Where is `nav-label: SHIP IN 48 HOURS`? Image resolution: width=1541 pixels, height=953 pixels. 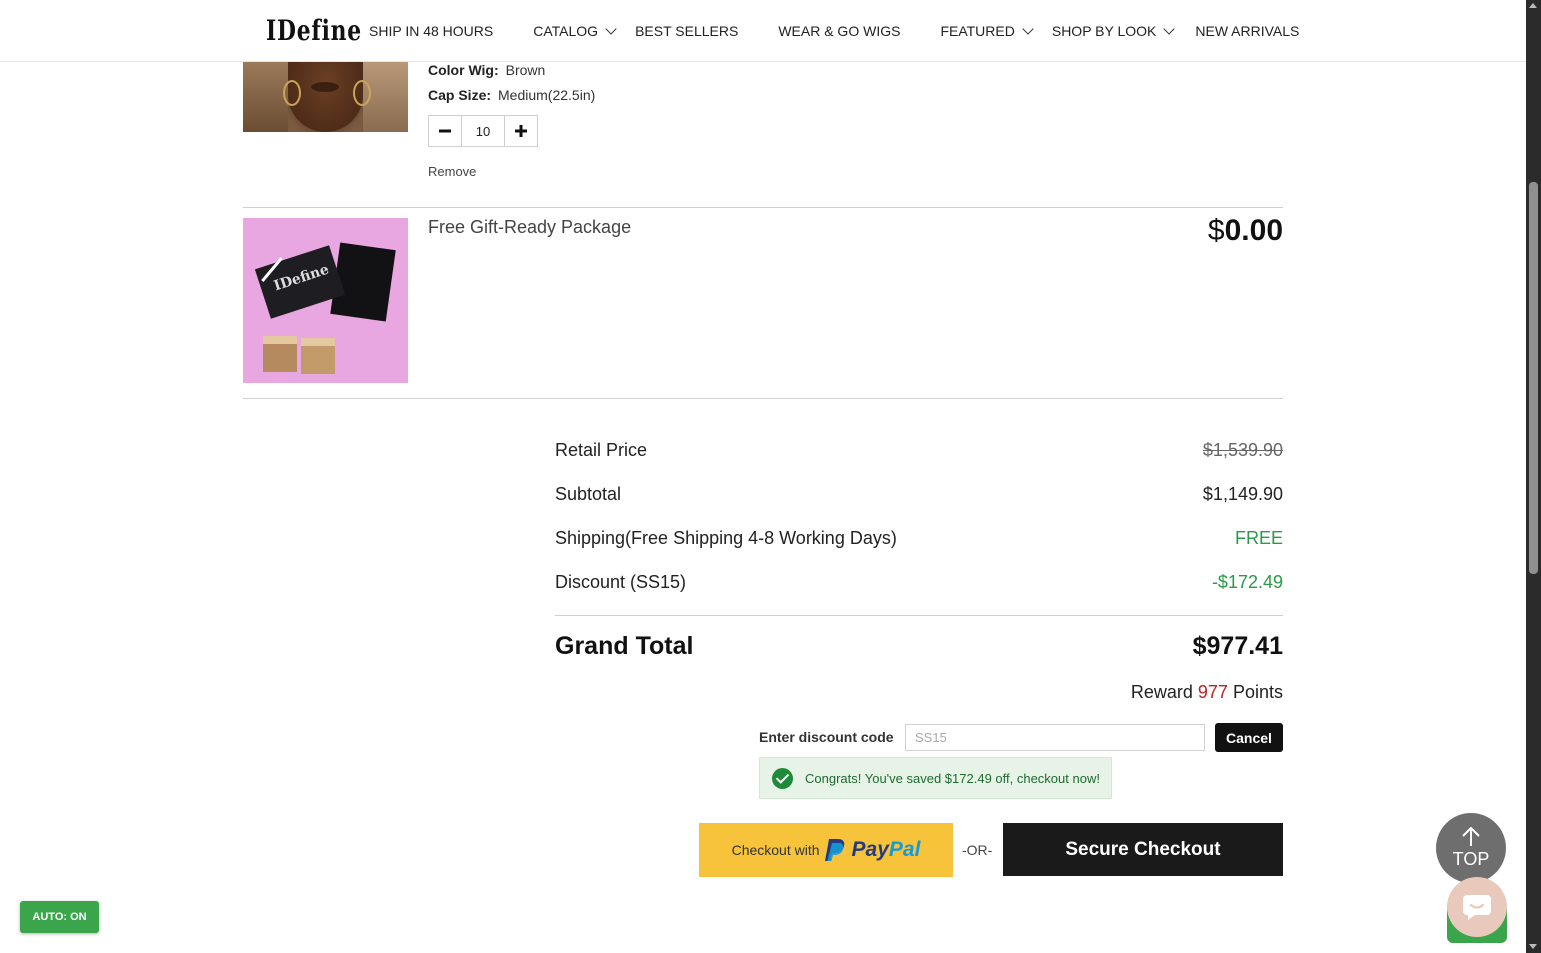 nav-label: SHIP IN 48 HOURS is located at coordinates (431, 31).